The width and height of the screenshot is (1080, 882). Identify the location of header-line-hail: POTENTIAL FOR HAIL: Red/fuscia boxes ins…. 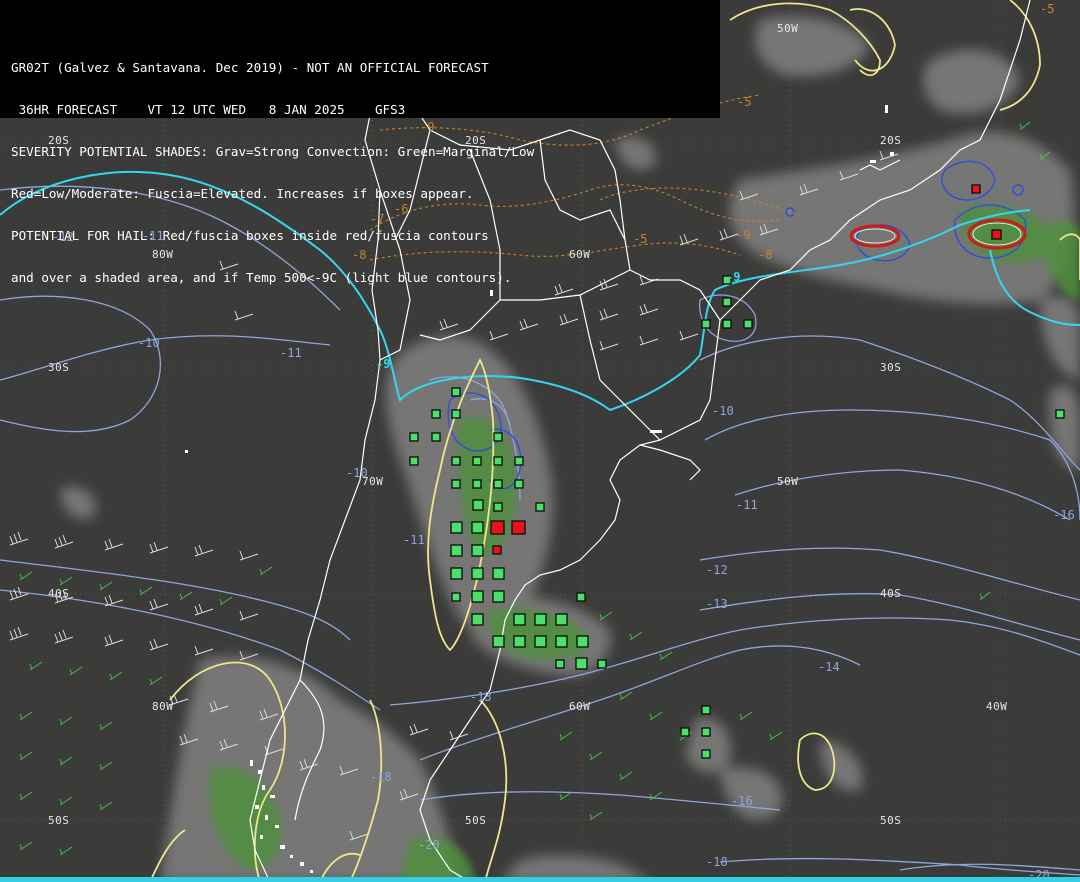
(250, 236).